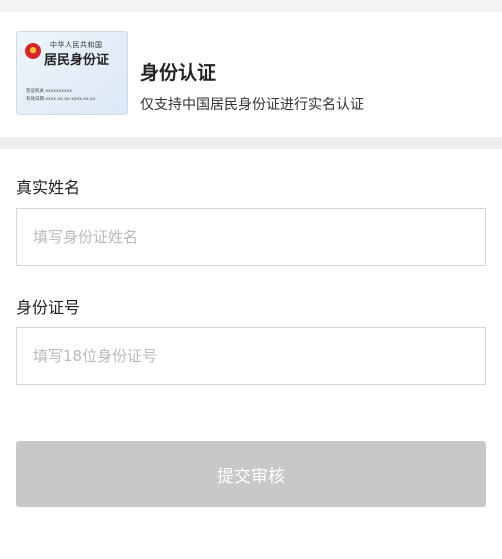 The width and height of the screenshot is (502, 559). Describe the element at coordinates (33, 51) in the screenshot. I see `national-emblem-icon` at that location.